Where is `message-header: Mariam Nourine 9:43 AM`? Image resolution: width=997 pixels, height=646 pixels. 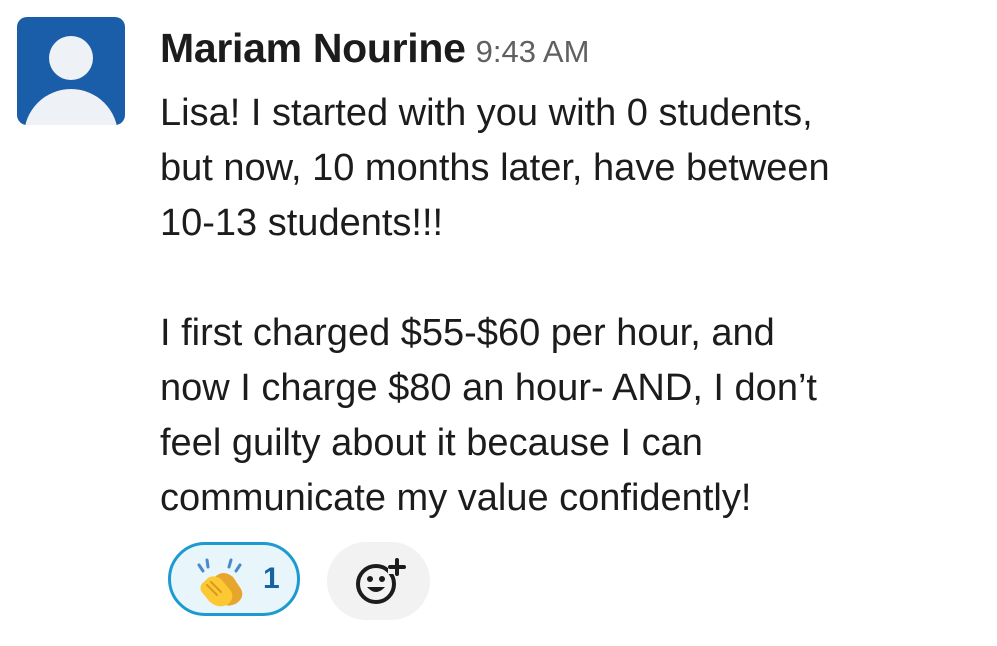
message-header: Mariam Nourine 9:43 AM is located at coordinates (374, 53).